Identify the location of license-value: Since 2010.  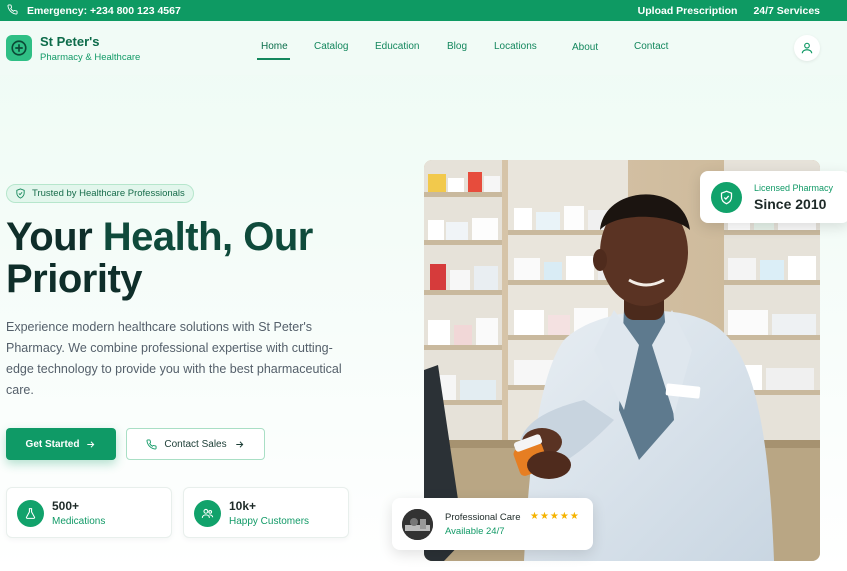
(790, 204).